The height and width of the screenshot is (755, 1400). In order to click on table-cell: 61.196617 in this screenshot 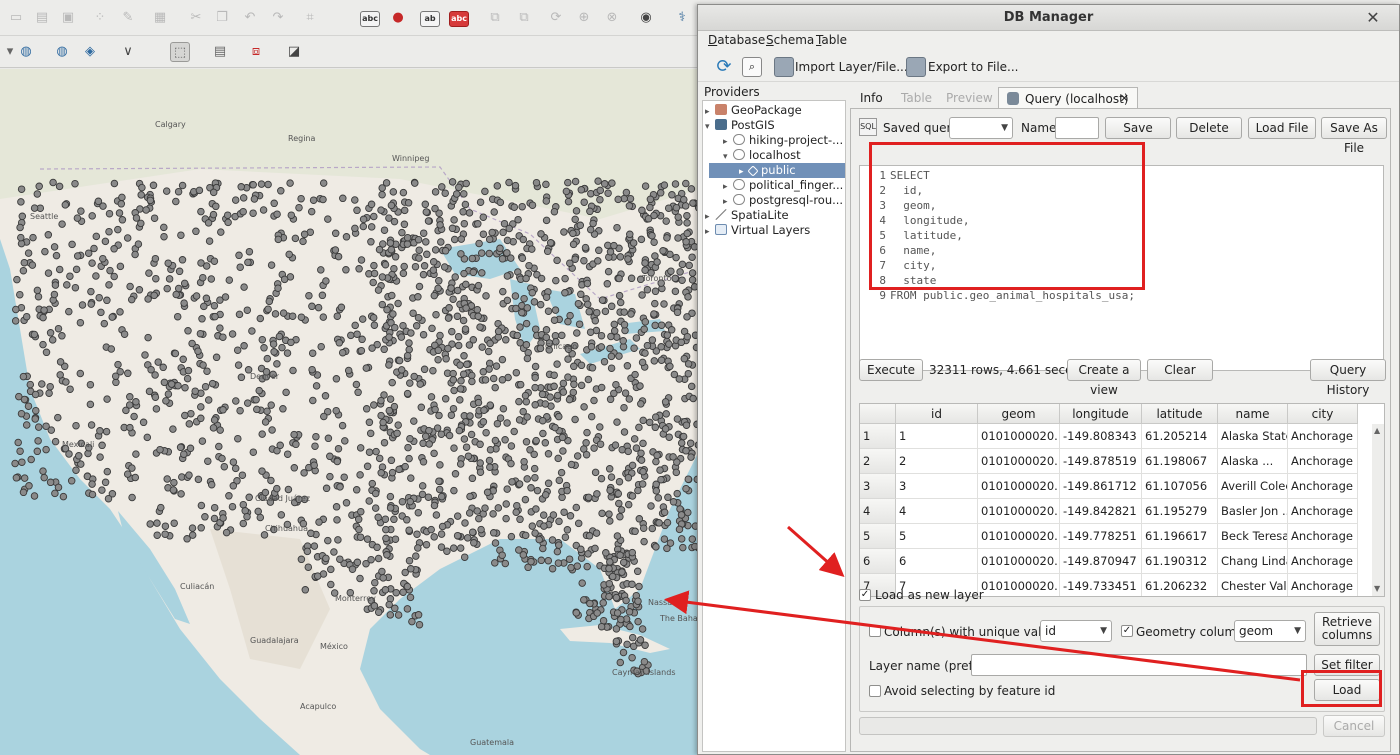, I will do `click(1180, 536)`.